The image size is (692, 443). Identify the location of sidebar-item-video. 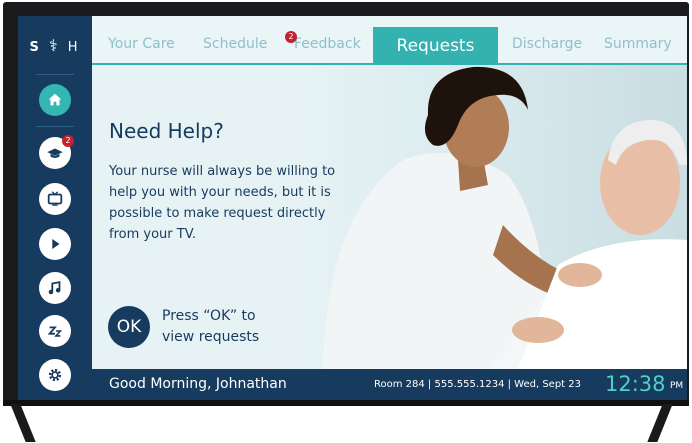
(55, 244).